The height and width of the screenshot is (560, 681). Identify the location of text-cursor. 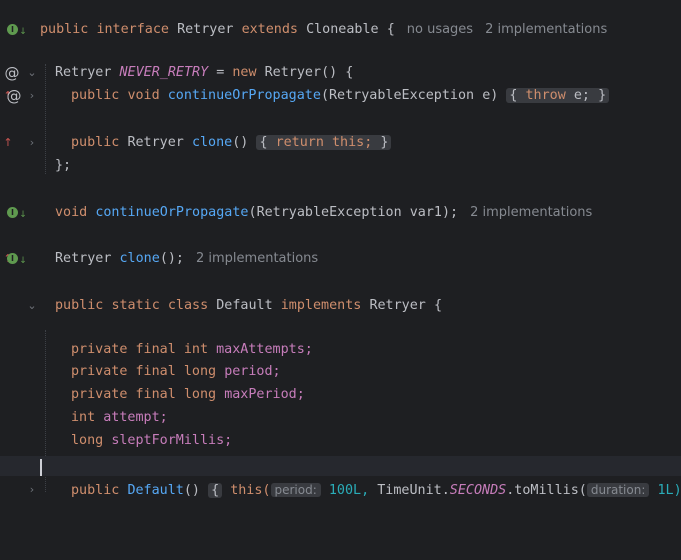
(41, 467).